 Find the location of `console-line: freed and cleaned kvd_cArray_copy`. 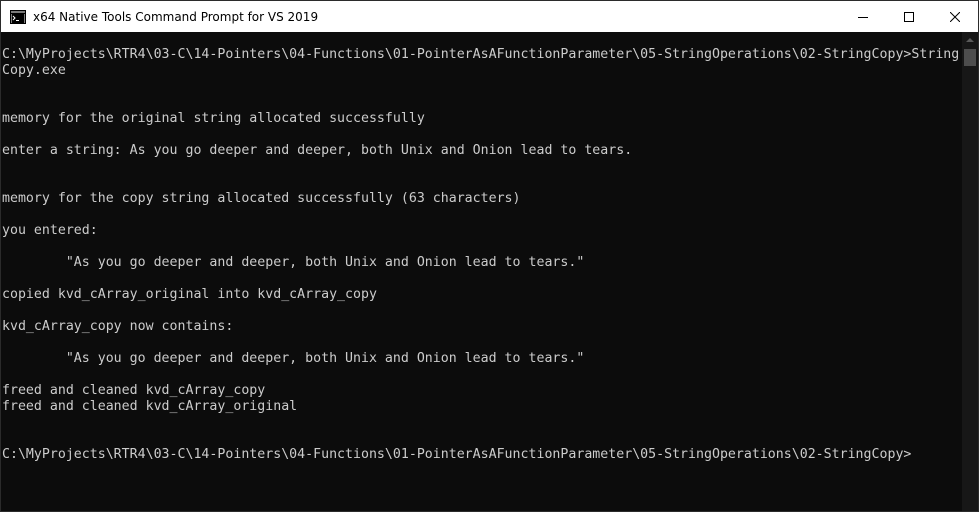

console-line: freed and cleaned kvd_cArray_copy is located at coordinates (134, 390).